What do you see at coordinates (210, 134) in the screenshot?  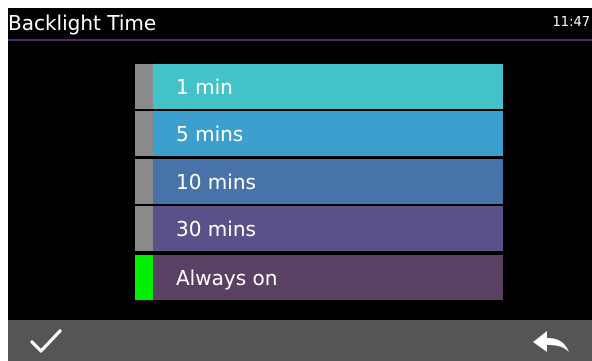 I see `option-label: 5 mins` at bounding box center [210, 134].